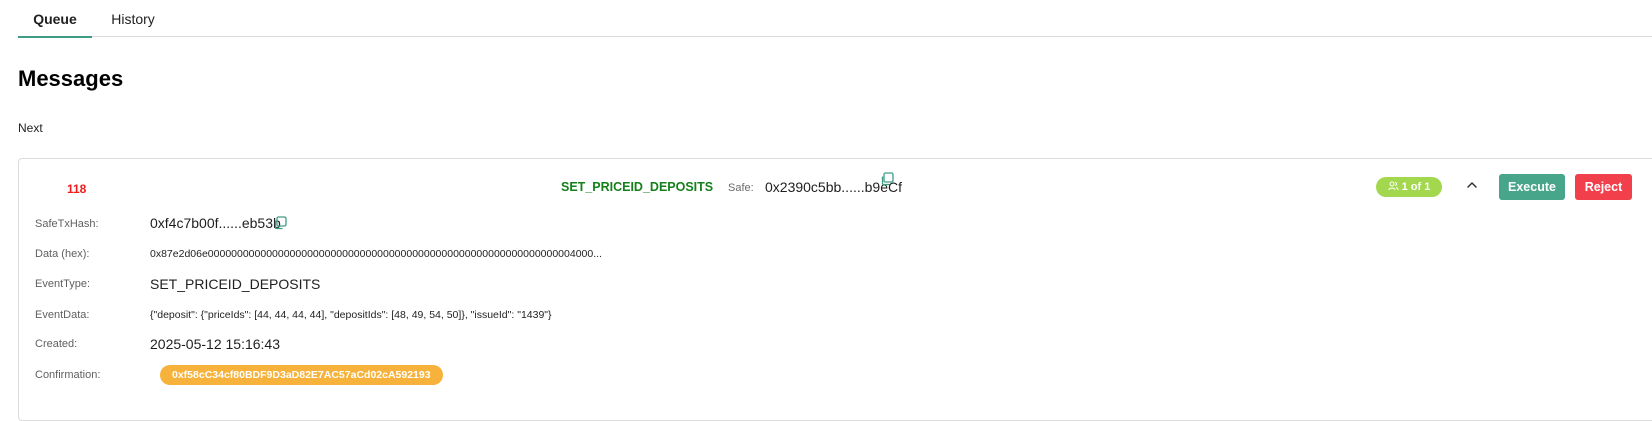 The height and width of the screenshot is (421, 1652). Describe the element at coordinates (637, 187) in the screenshot. I see `message-type: SET_PRICEID_DEPOSITS` at that location.